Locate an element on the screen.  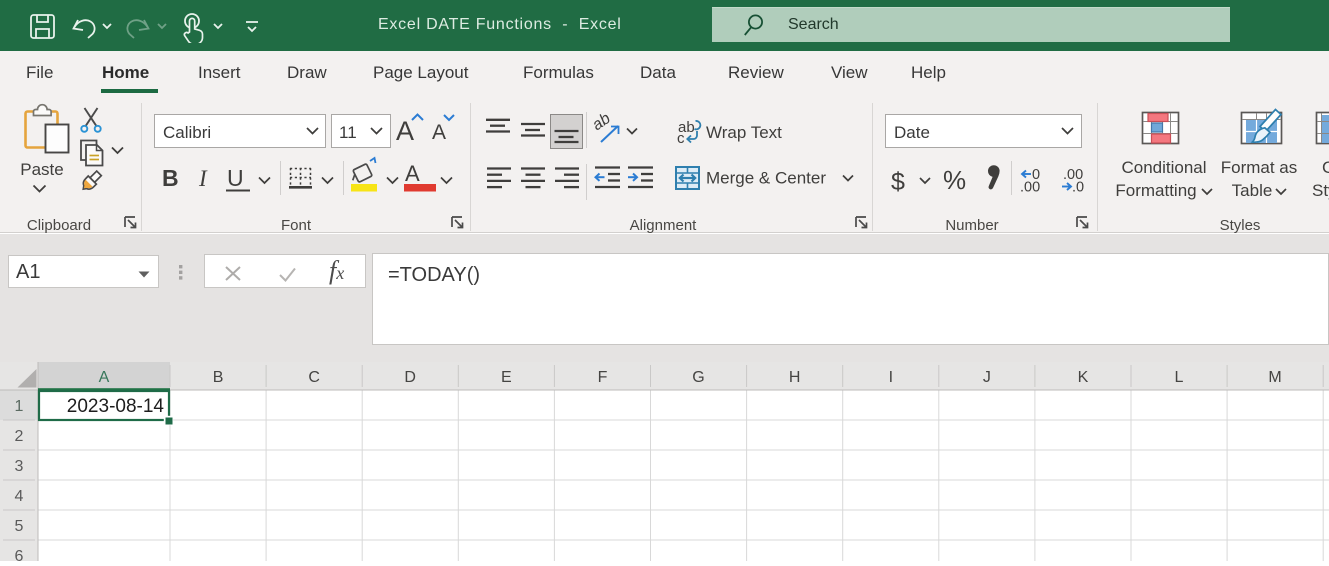
svg-text: Conditional is located at coordinates (1163, 167).